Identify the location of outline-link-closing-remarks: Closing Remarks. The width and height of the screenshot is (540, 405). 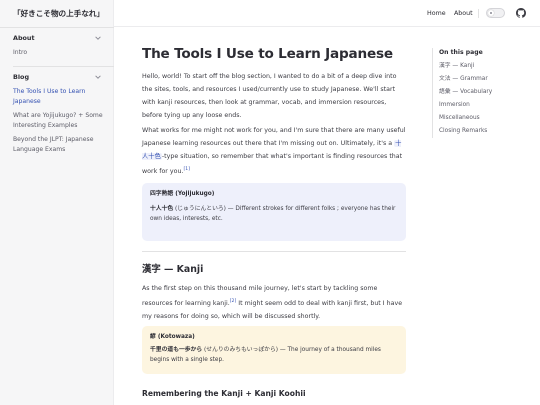
(485, 131).